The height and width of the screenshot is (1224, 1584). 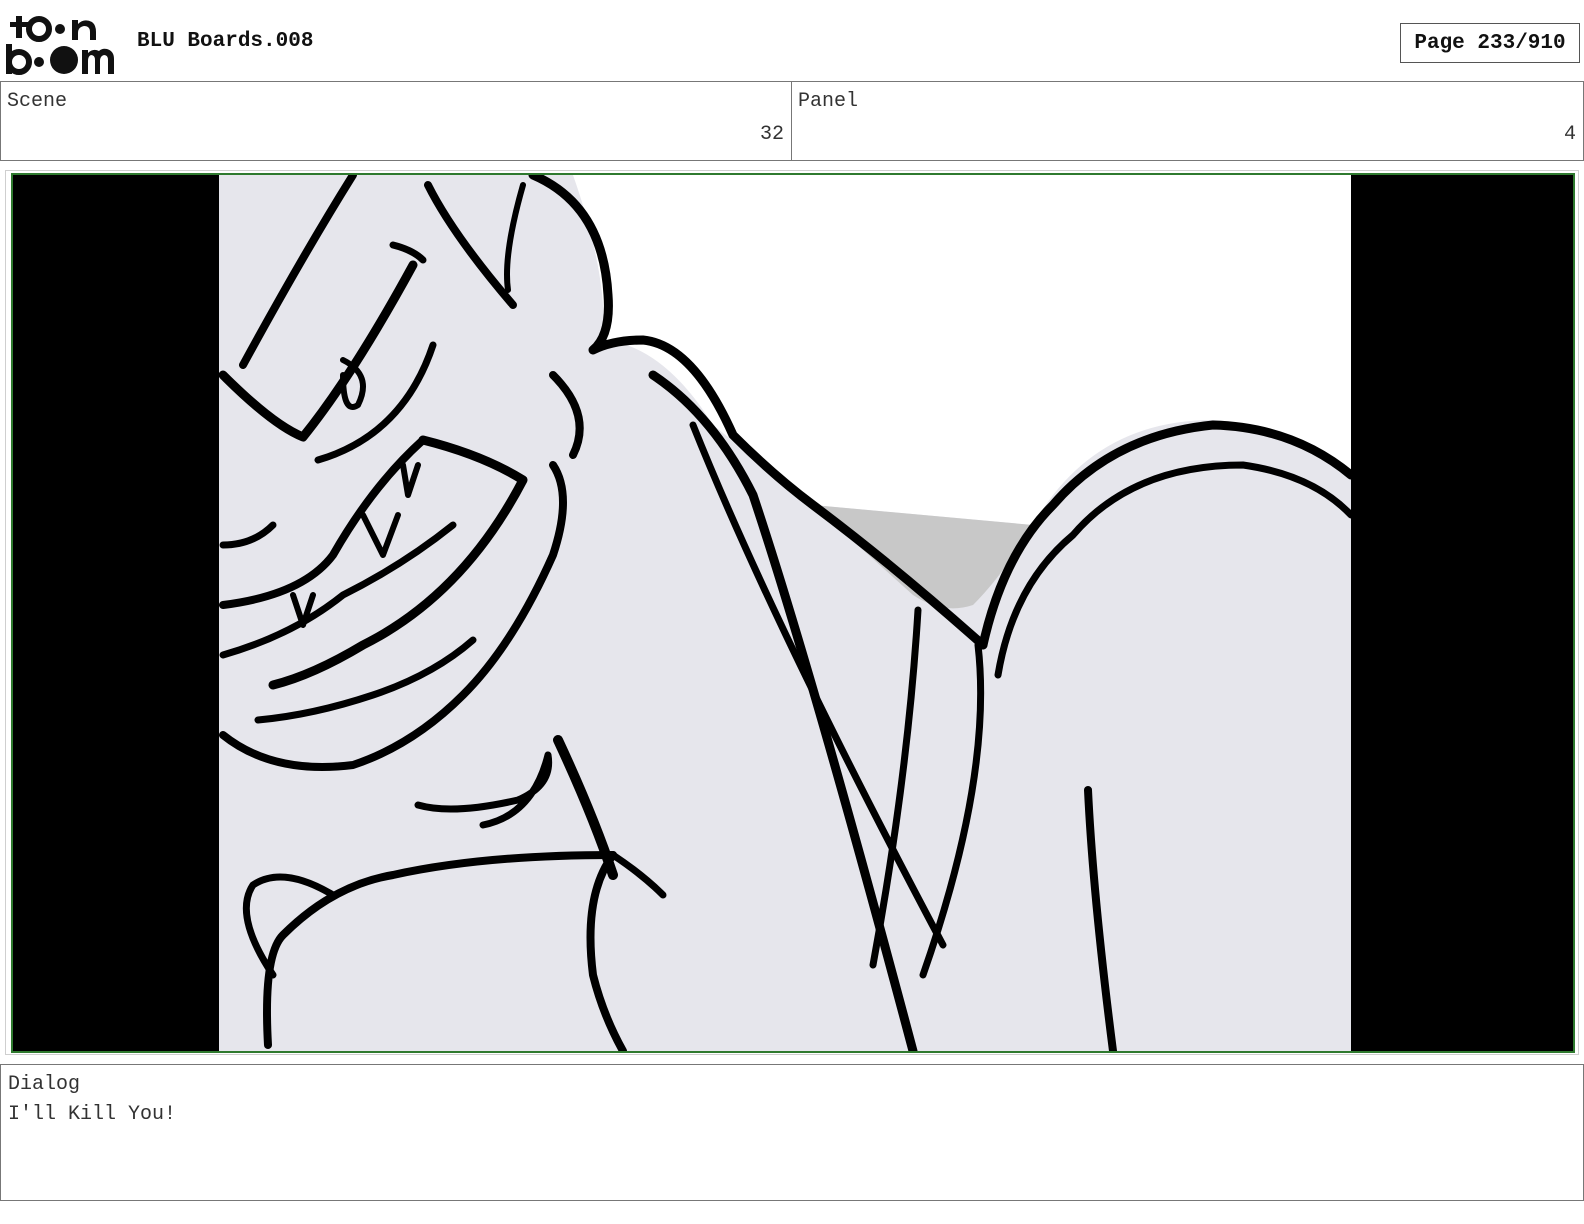 What do you see at coordinates (92, 1114) in the screenshot?
I see `dialog-text: I'll Kill You!` at bounding box center [92, 1114].